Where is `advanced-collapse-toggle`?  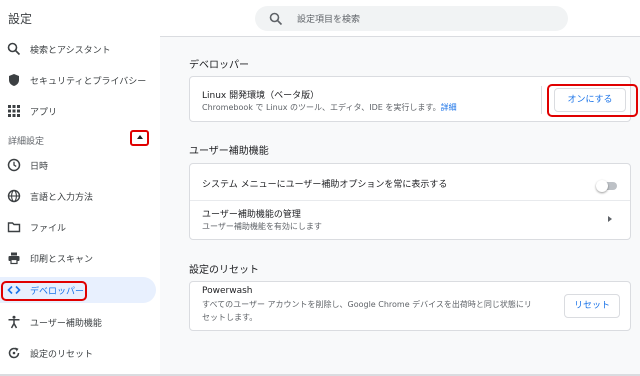 advanced-collapse-toggle is located at coordinates (139, 138).